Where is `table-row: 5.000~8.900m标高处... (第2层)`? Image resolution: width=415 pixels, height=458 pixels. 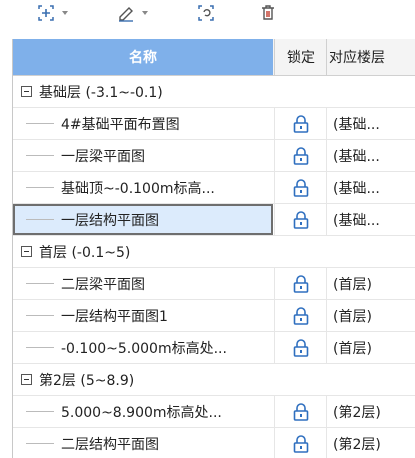
table-row: 5.000~8.900m标高处... (第2层) is located at coordinates (214, 412).